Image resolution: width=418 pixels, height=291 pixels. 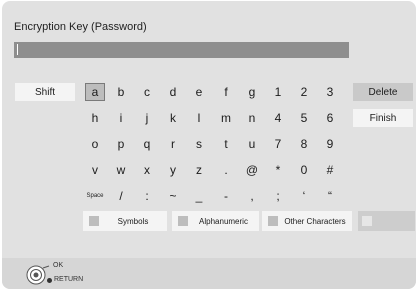 I want to click on key-r2c4: s, so click(x=199, y=144).